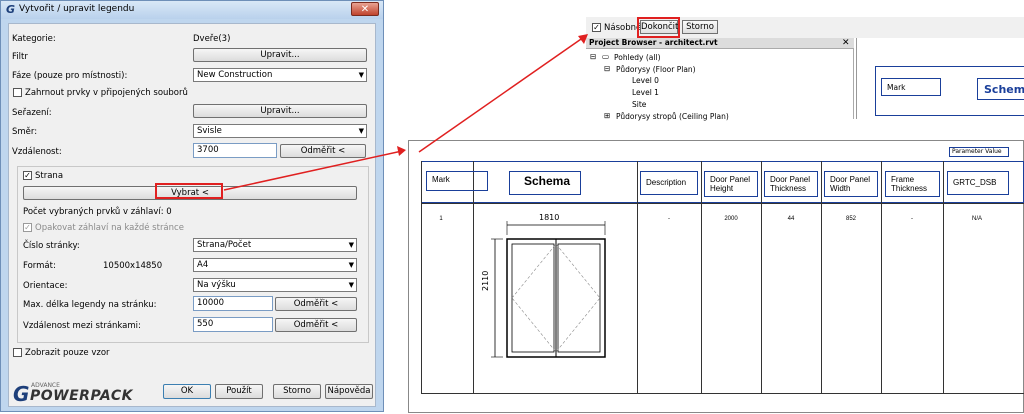  What do you see at coordinates (313, 170) in the screenshot?
I see `arrow-to-schedule` at bounding box center [313, 170].